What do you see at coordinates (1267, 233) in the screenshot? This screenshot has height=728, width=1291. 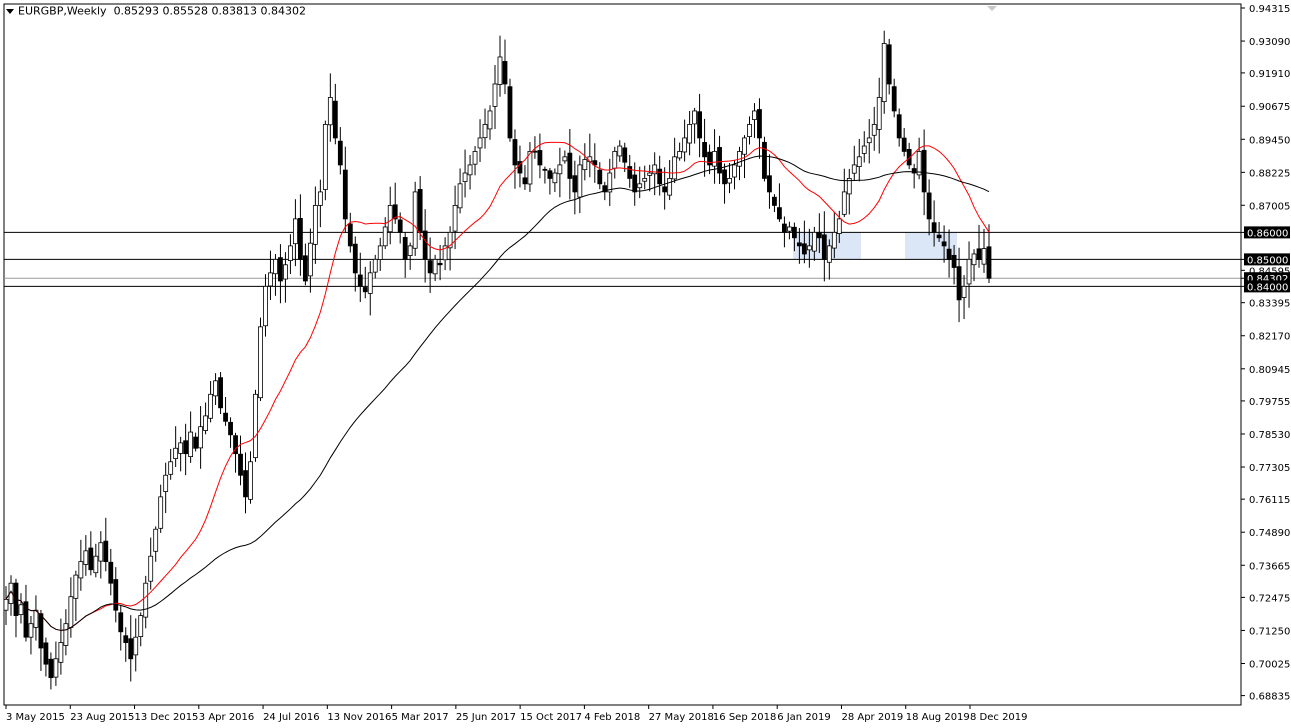 I see `price-tick-label: 0.86000` at bounding box center [1267, 233].